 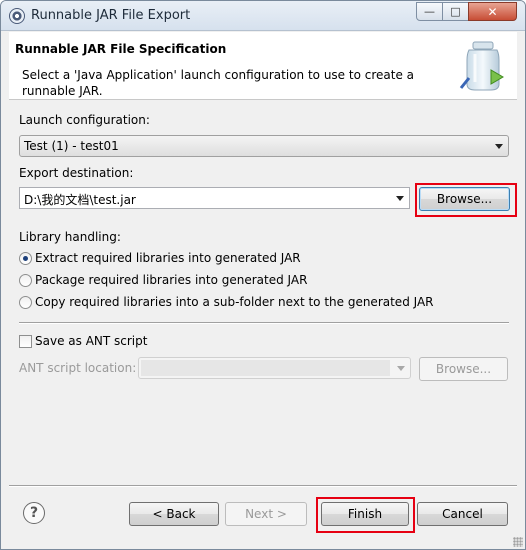 I want to click on next-button: Next >, so click(x=266, y=514).